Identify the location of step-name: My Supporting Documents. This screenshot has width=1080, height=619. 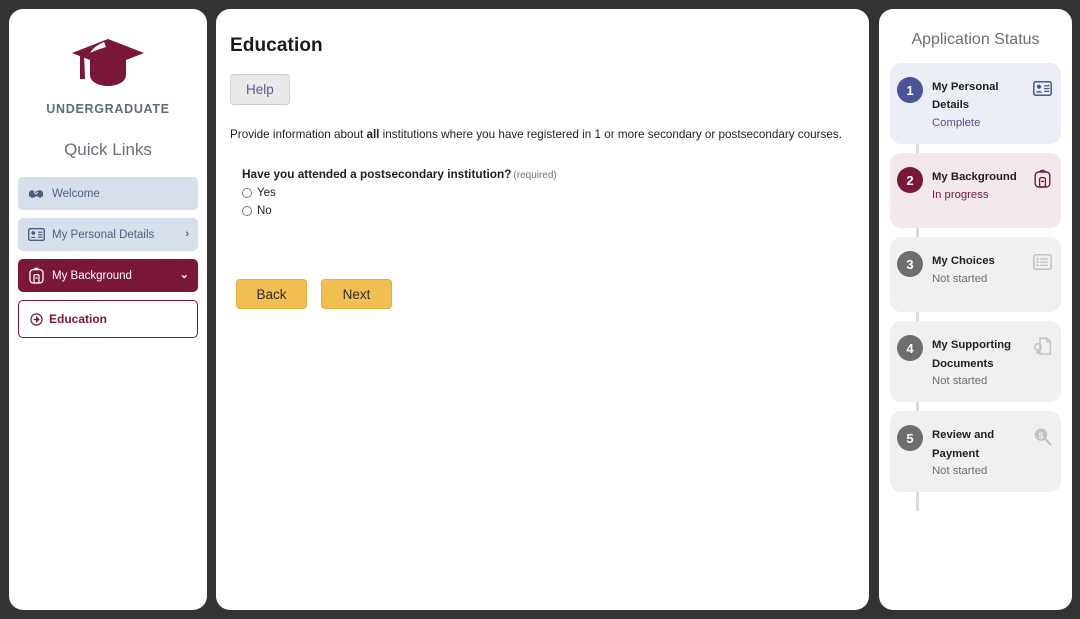
(972, 354).